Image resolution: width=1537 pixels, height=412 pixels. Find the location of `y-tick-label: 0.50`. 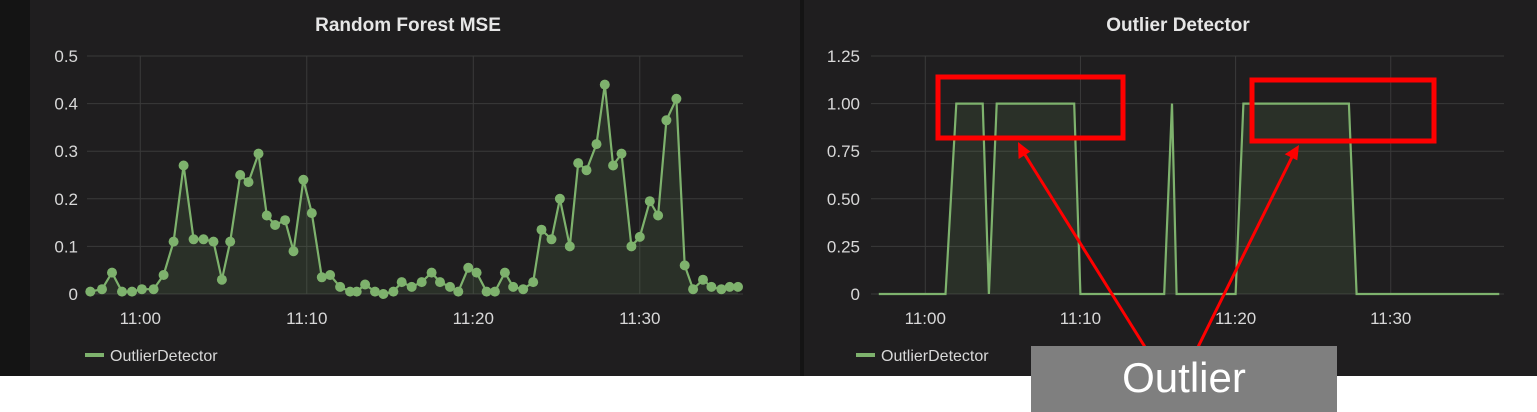

y-tick-label: 0.50 is located at coordinates (843, 199).